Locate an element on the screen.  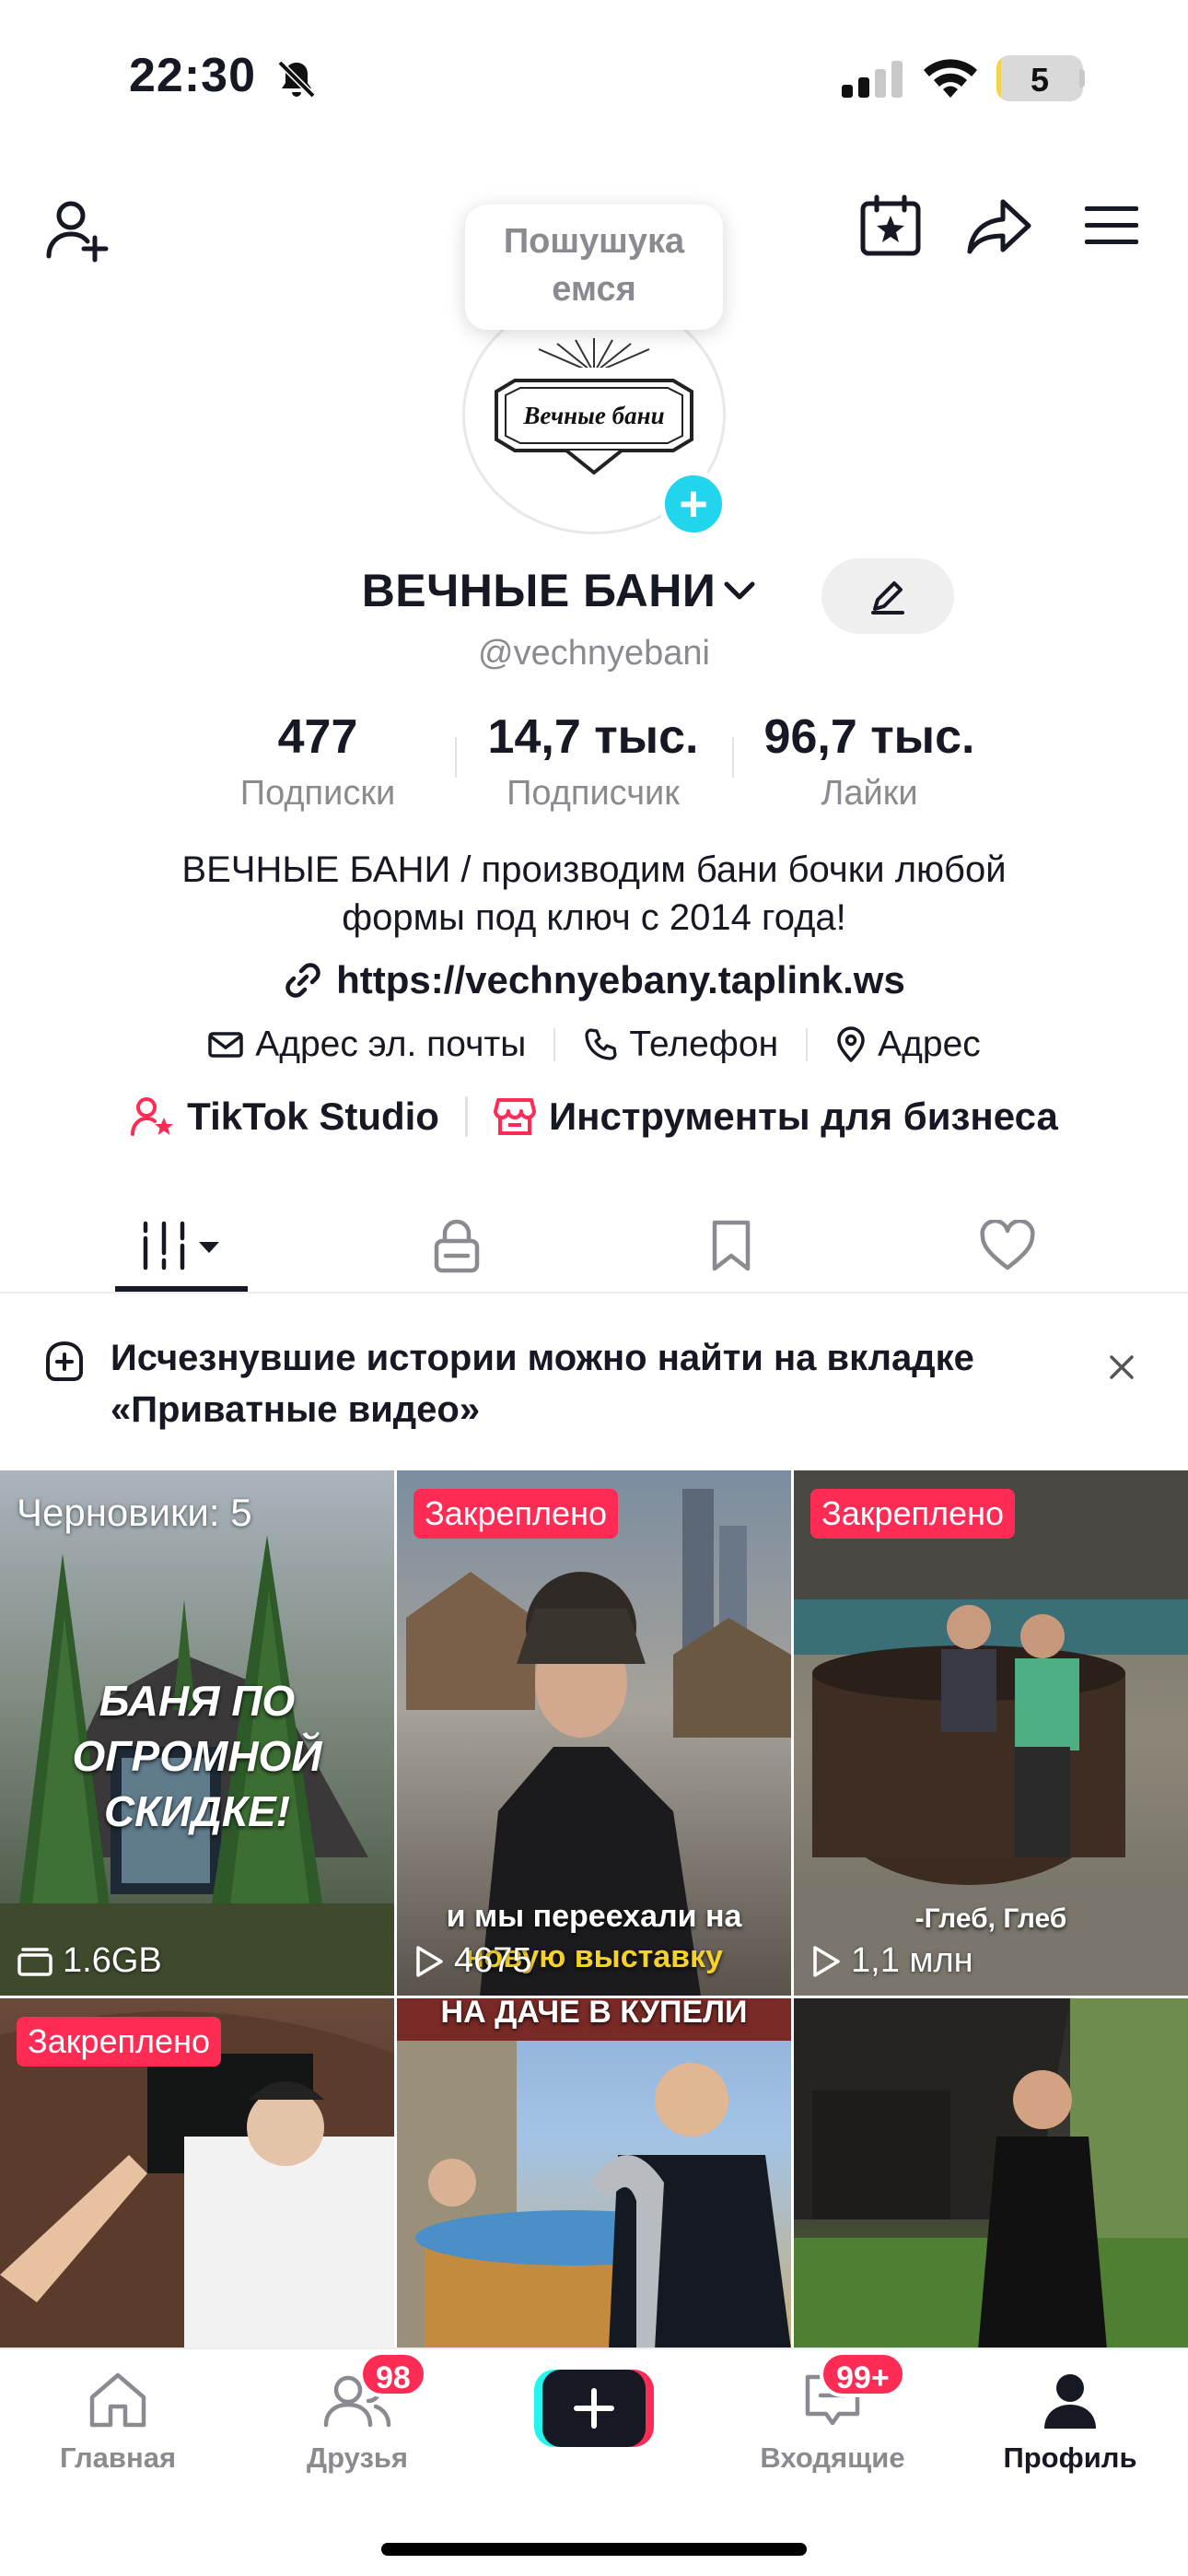
tab-private is located at coordinates (457, 1246).